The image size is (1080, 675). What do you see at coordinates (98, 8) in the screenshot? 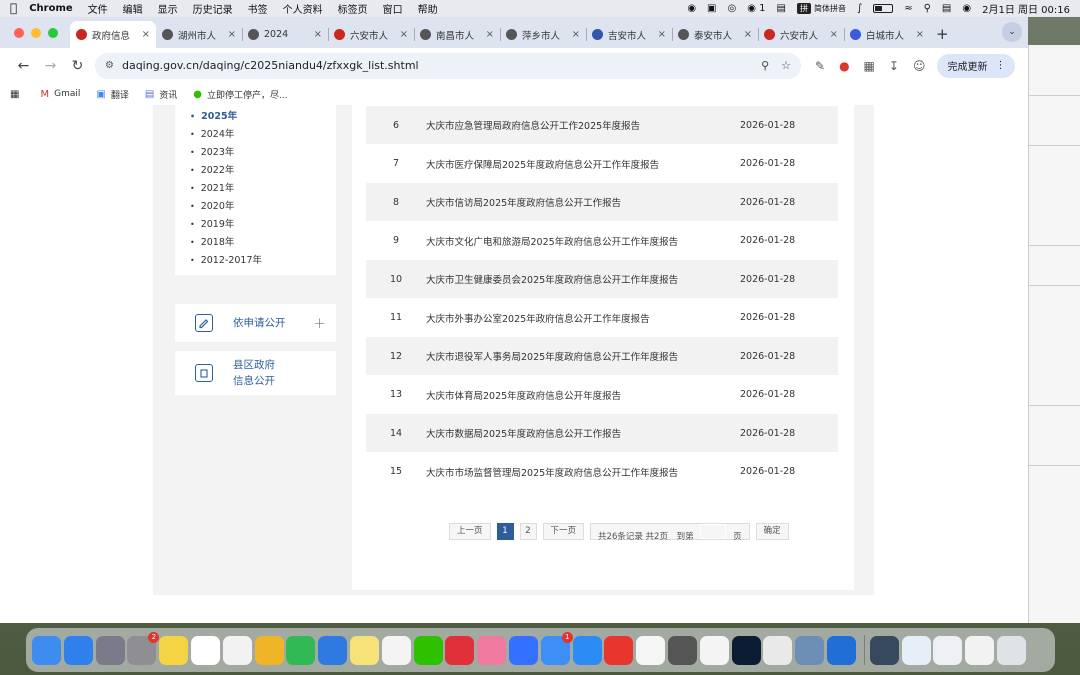
I see `menu-file: 文件` at bounding box center [98, 8].